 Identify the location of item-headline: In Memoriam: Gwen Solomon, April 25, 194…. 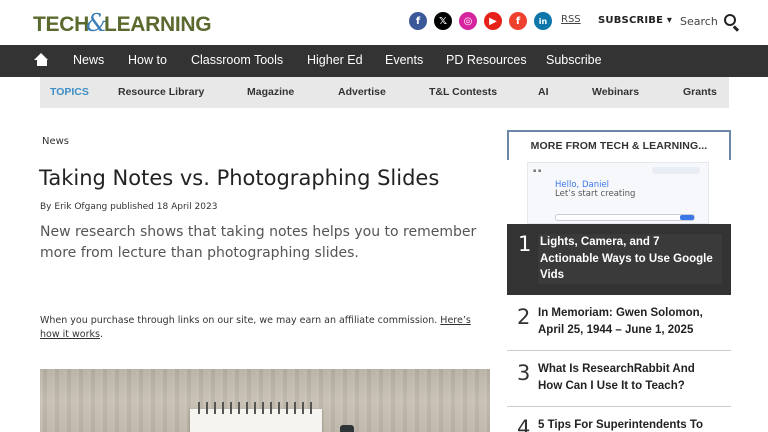
(630, 321).